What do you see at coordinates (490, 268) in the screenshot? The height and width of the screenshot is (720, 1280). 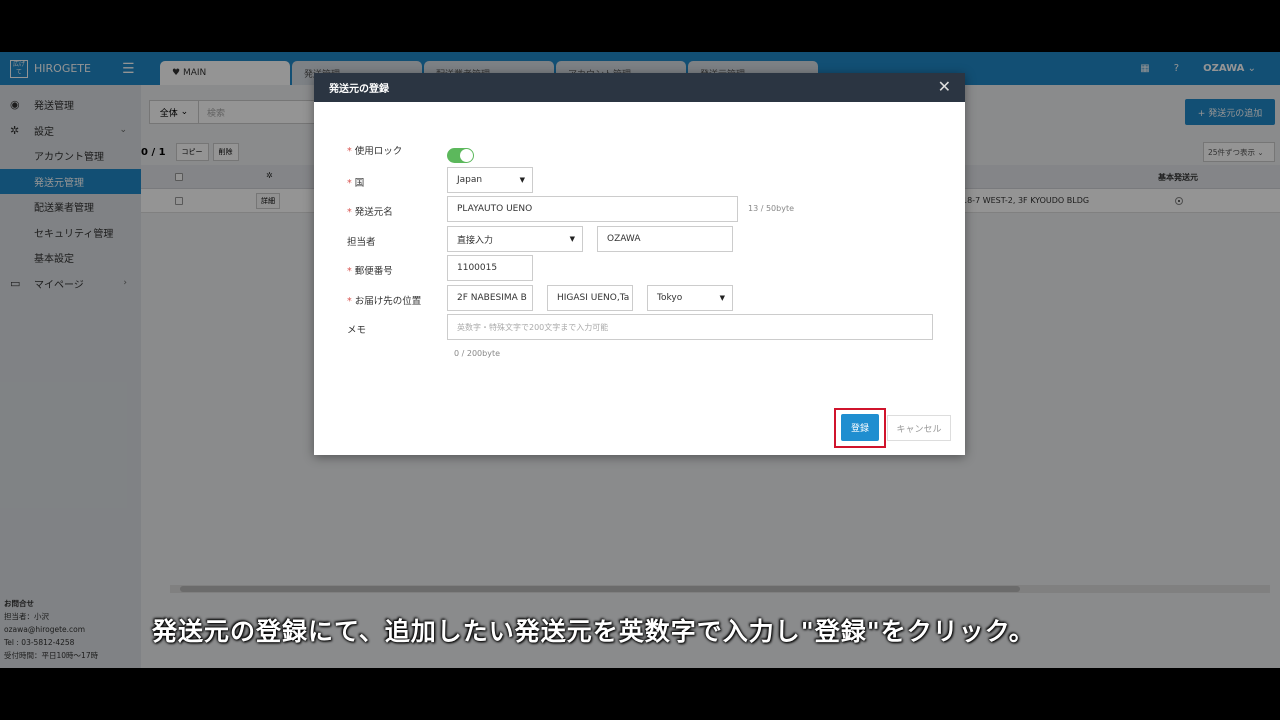 I see `zip-input: 1100015` at bounding box center [490, 268].